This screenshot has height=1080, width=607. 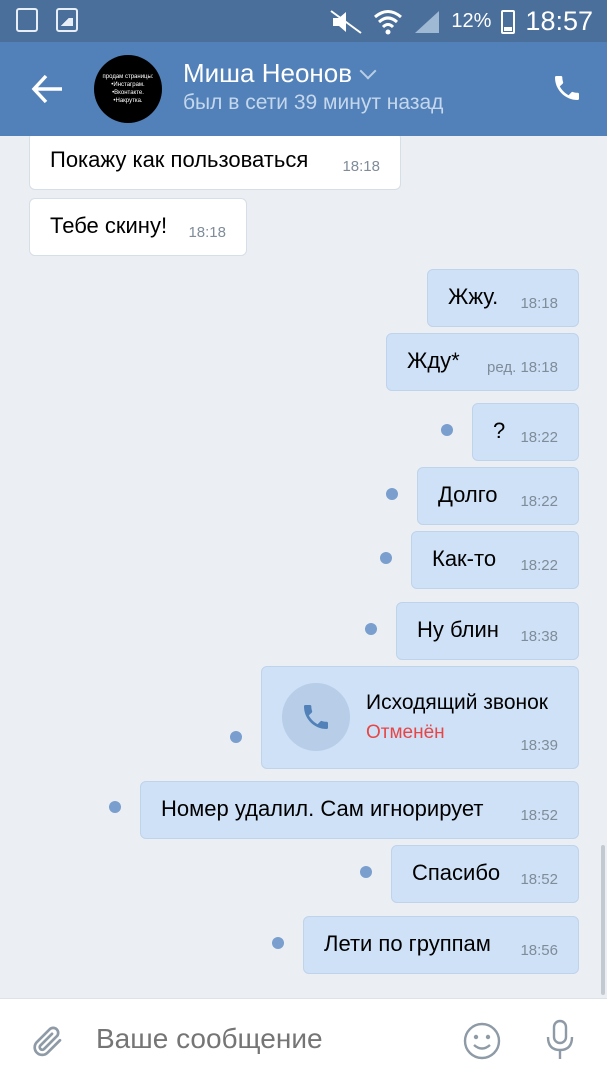 I want to click on composer-bar, so click(x=303, y=1039).